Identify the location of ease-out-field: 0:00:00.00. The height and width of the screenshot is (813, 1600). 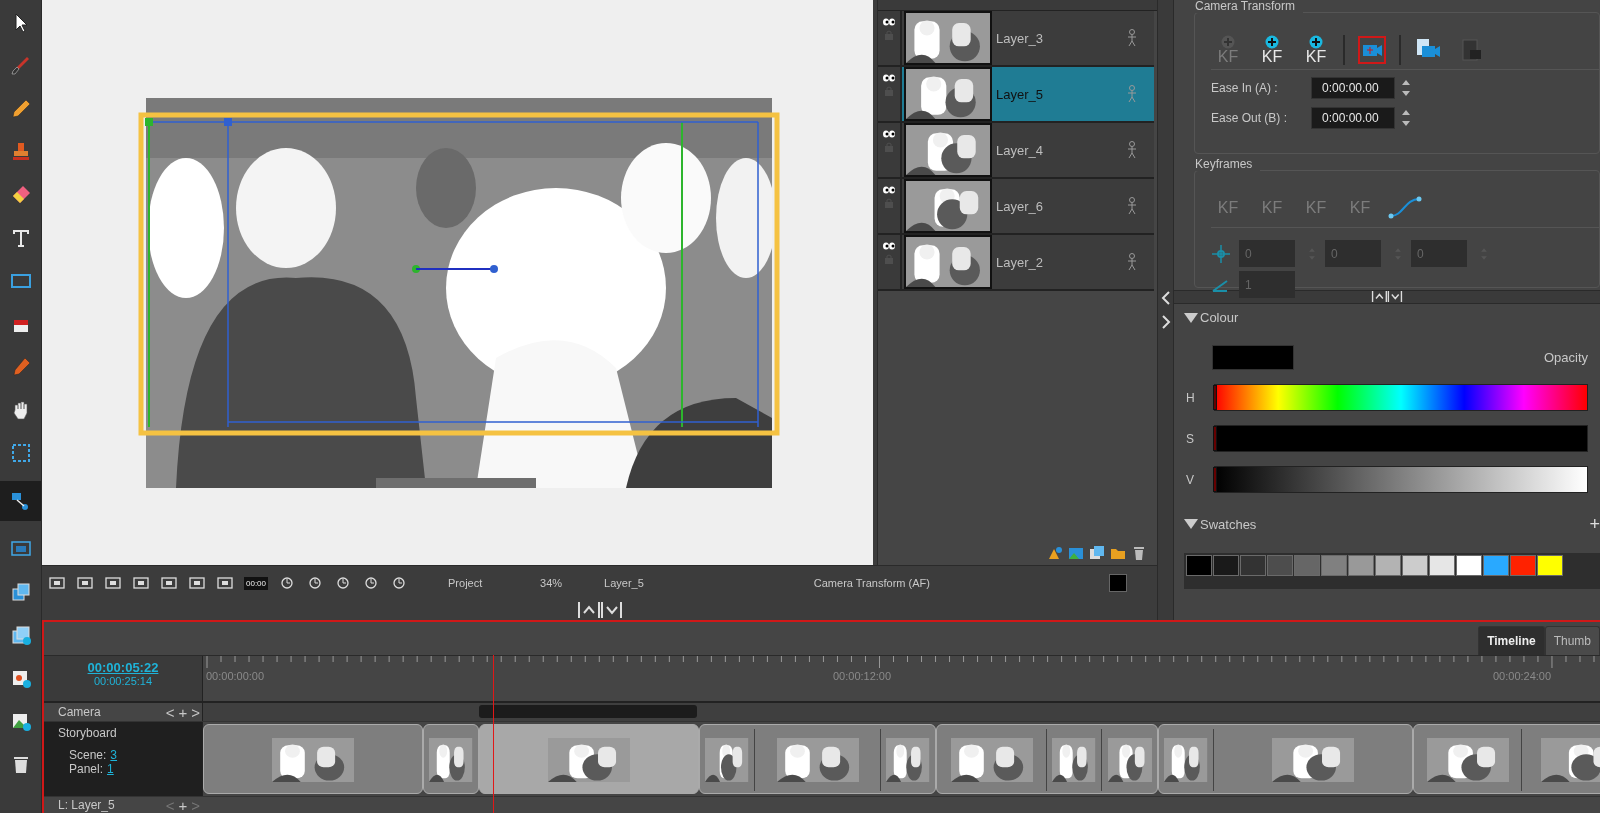
(1353, 118).